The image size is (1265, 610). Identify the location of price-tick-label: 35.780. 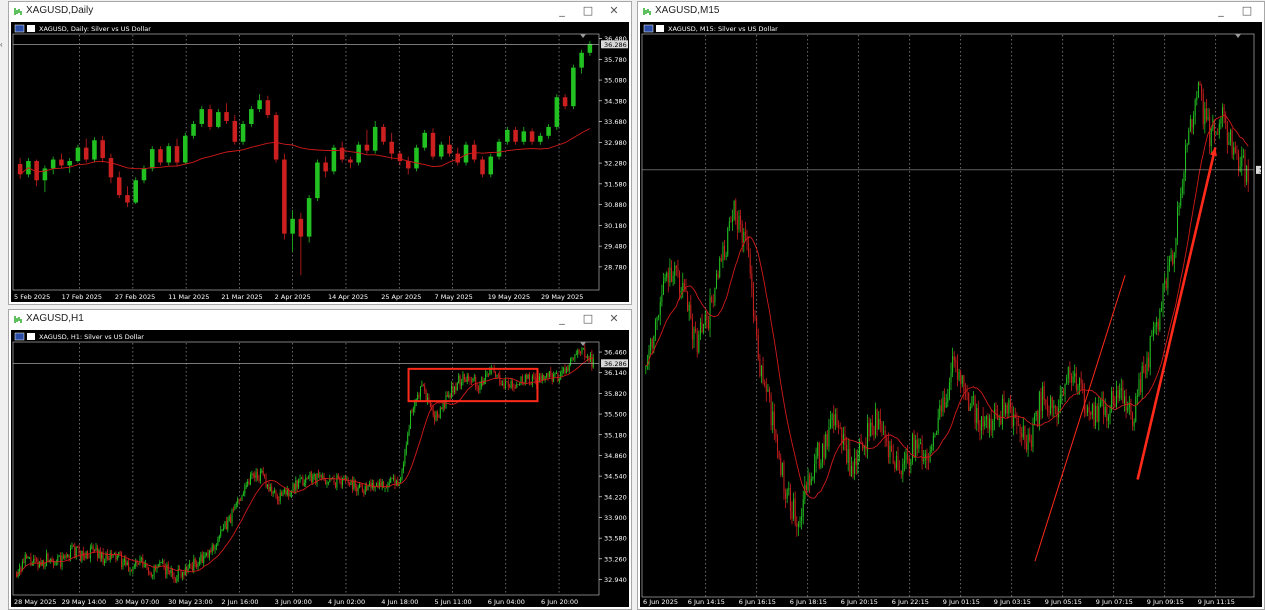
(615, 60).